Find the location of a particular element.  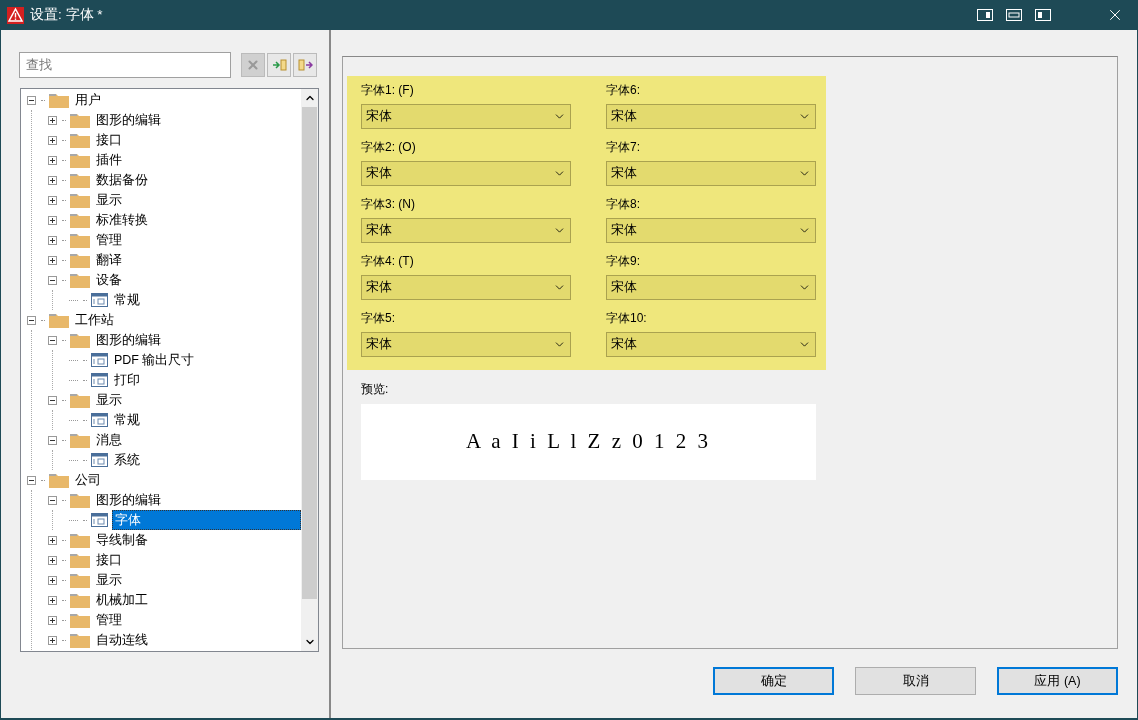

field-label: 字体2: (O) is located at coordinates (389, 147).